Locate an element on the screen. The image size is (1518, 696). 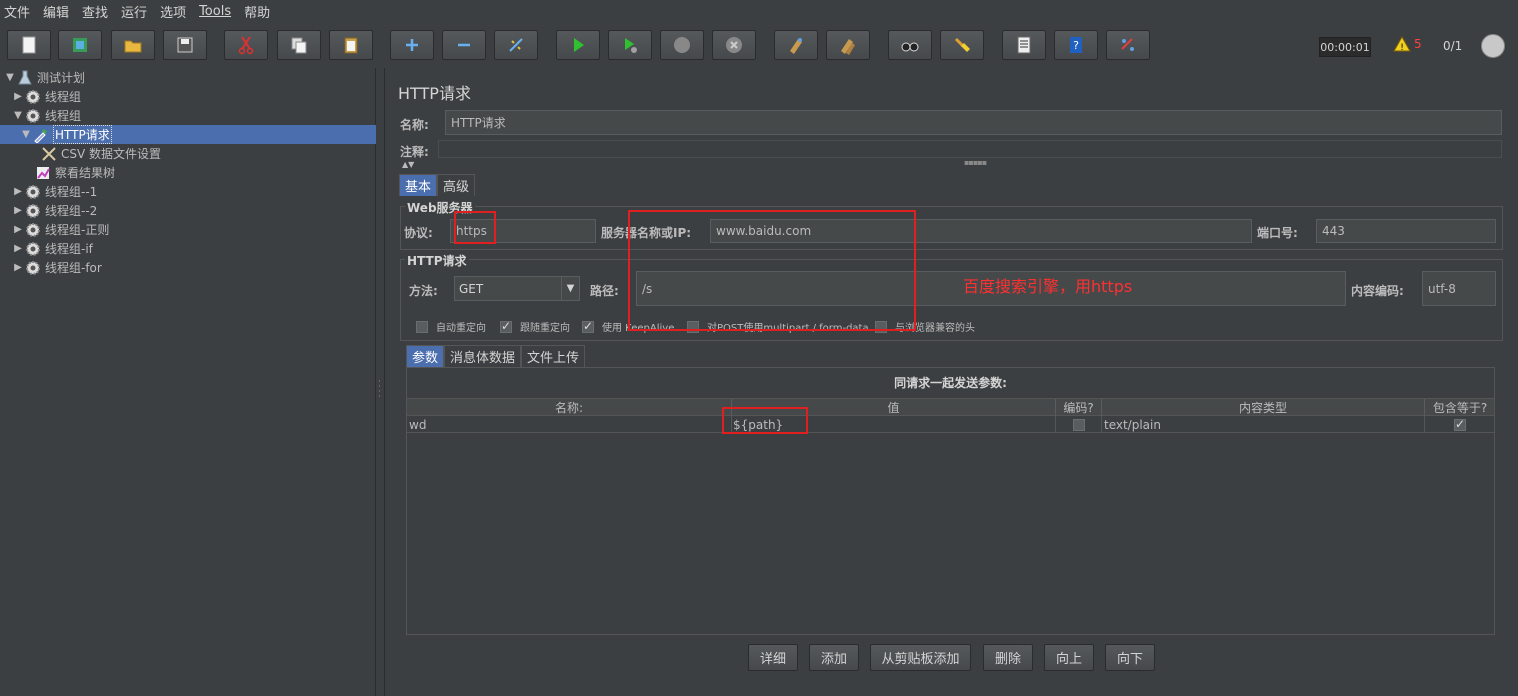
toggle-button is located at coordinates (516, 45).